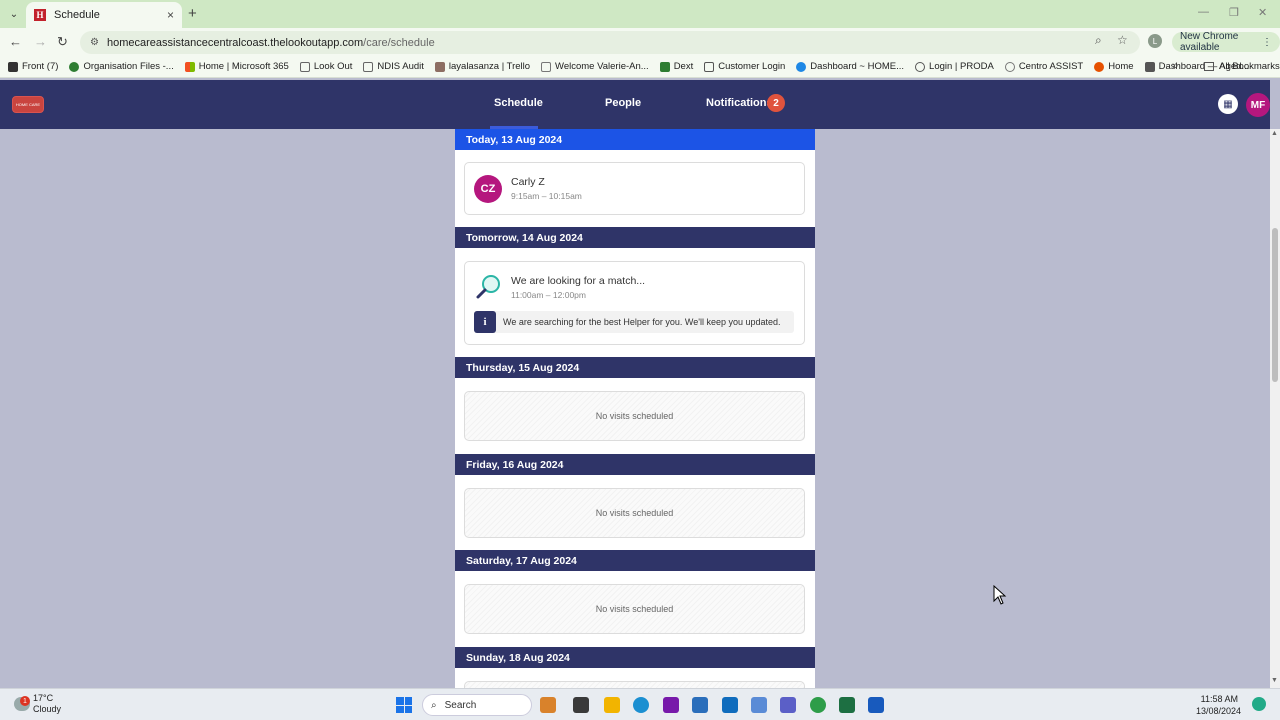  I want to click on login-icon, so click(709, 66).